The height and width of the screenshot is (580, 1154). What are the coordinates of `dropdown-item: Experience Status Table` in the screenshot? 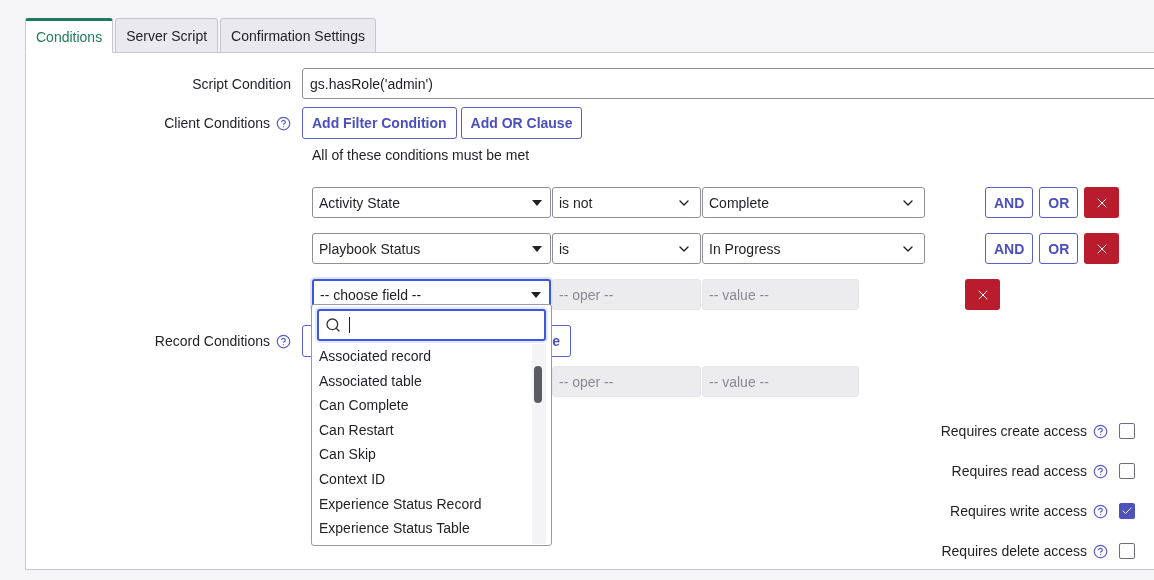 It's located at (423, 528).